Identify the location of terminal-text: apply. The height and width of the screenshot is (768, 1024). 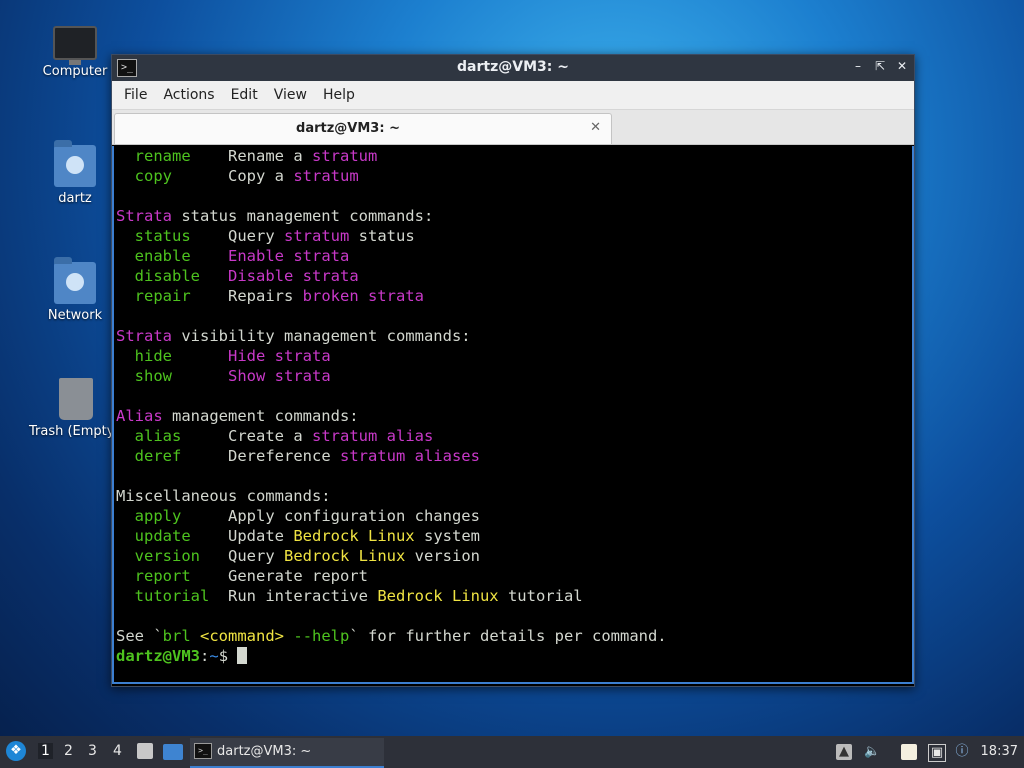
(158, 516).